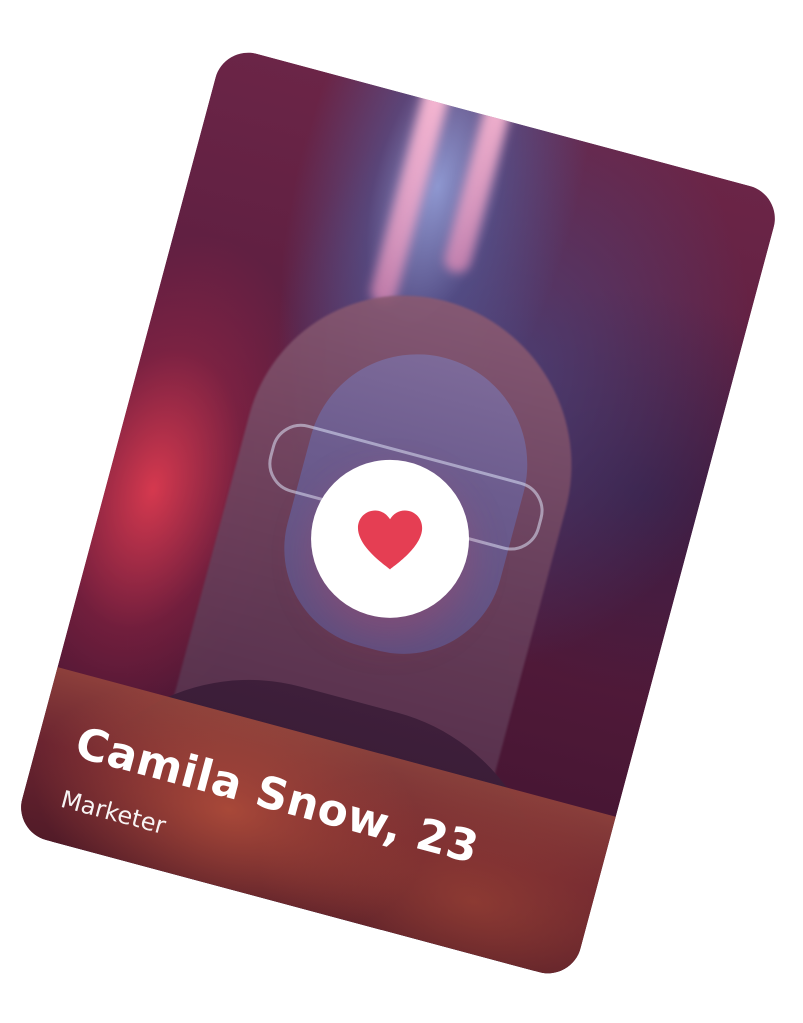  What do you see at coordinates (113, 812) in the screenshot?
I see `profile-occupation: Marketer` at bounding box center [113, 812].